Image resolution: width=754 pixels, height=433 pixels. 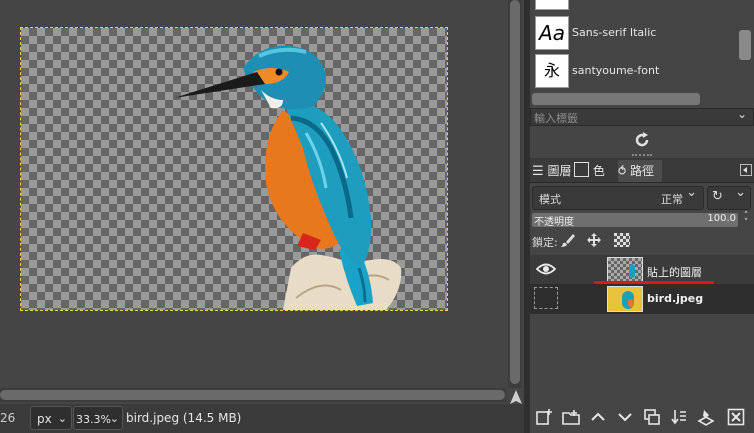 I want to click on font-name: santyoume-font, so click(x=616, y=70).